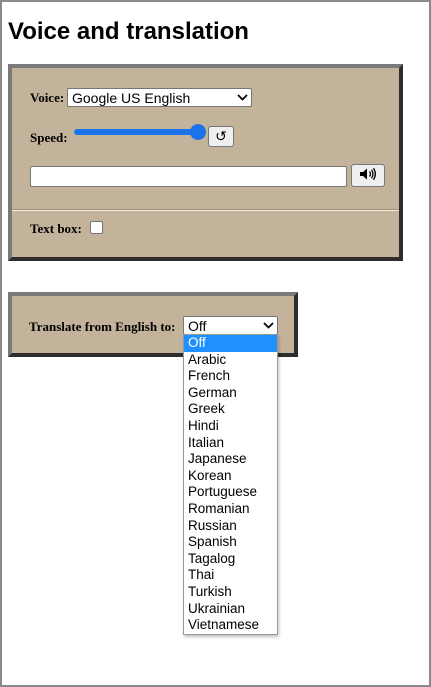 This screenshot has width=431, height=687. I want to click on dropdown-option-romanian: Romanian, so click(230, 509).